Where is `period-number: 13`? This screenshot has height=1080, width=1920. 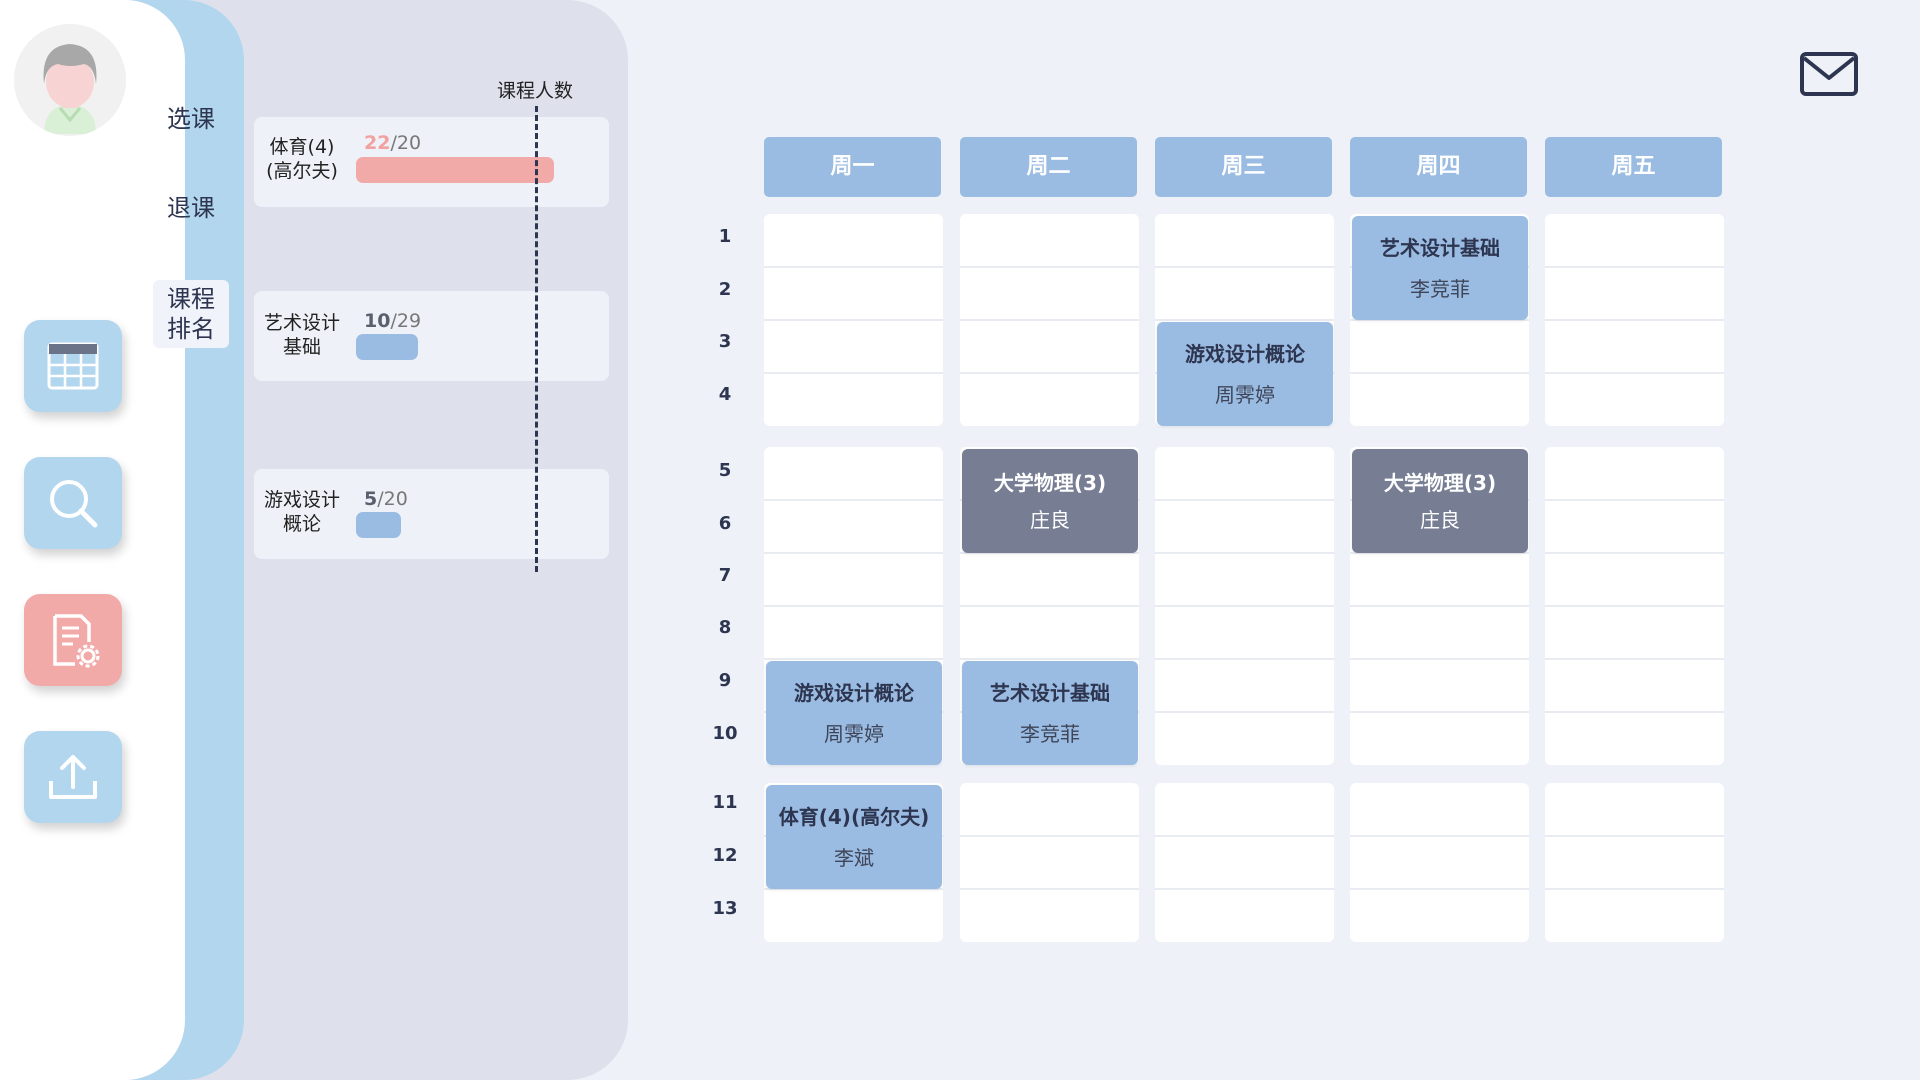 period-number: 13 is located at coordinates (725, 908).